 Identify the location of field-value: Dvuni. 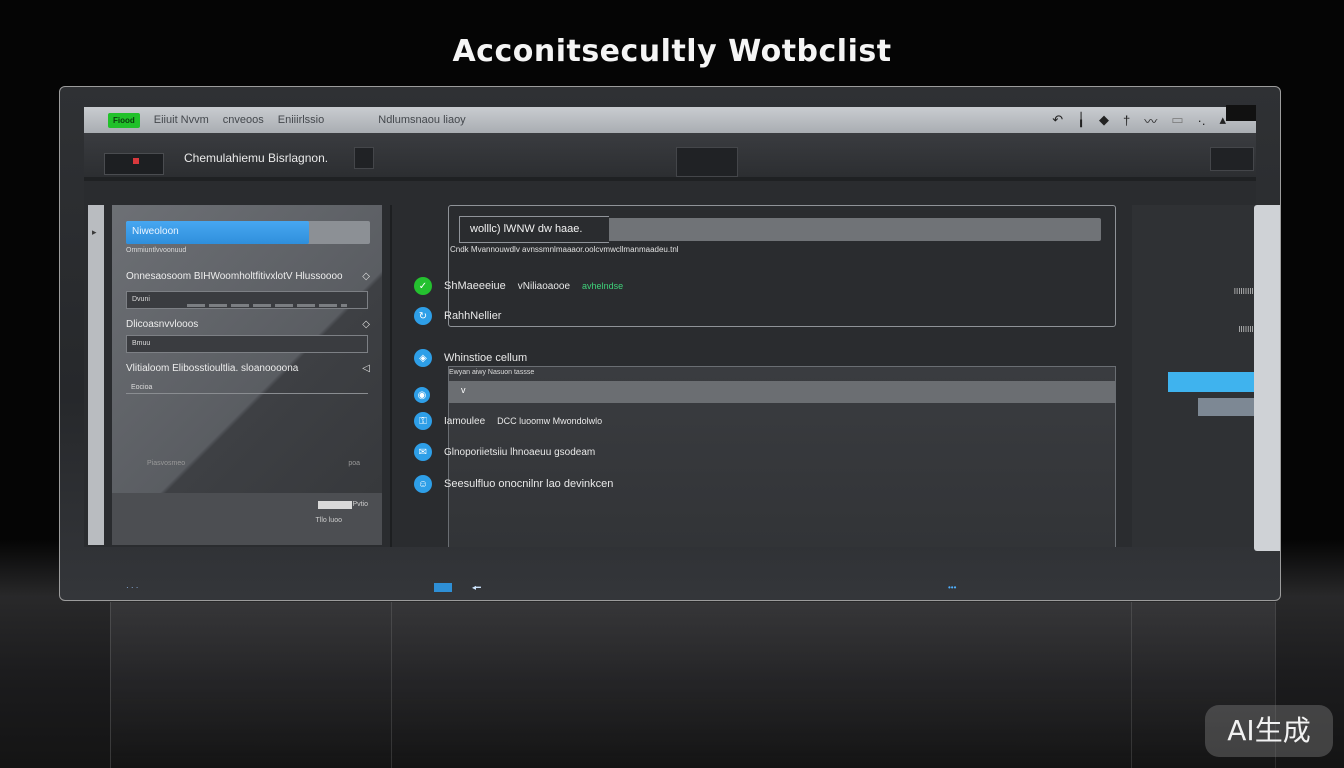
(141, 299).